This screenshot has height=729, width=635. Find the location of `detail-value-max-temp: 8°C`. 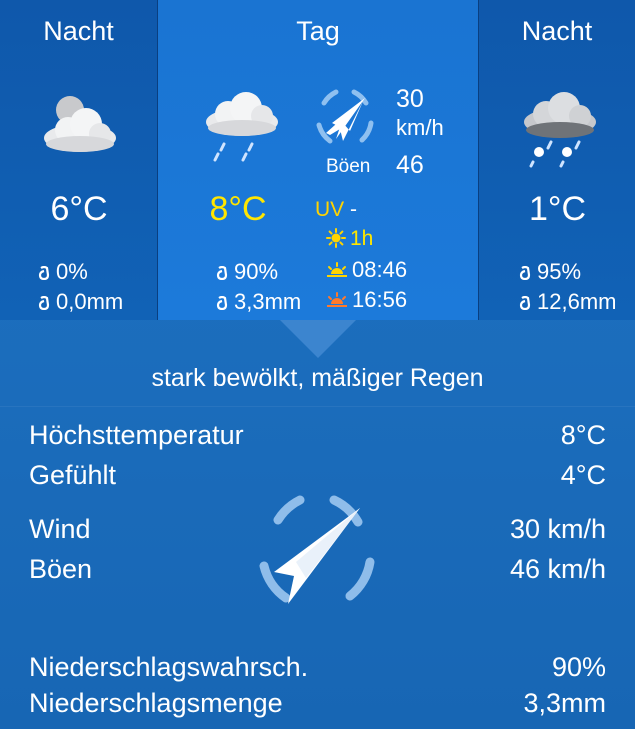

detail-value-max-temp: 8°C is located at coordinates (583, 435).